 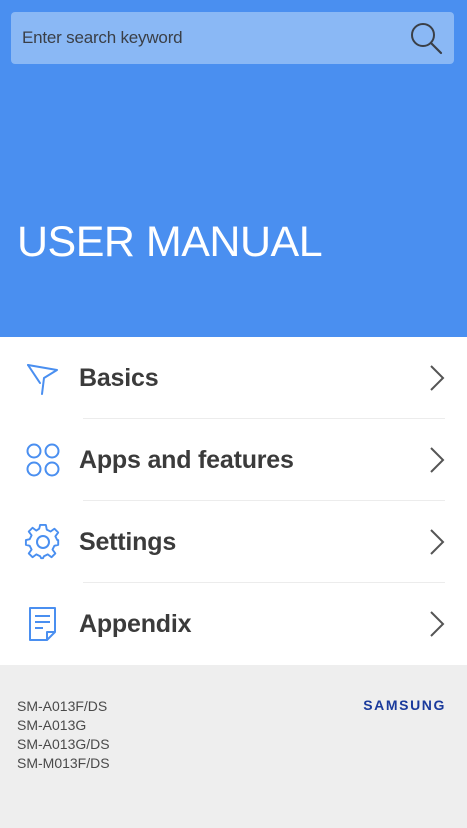 I want to click on search-icon, so click(x=426, y=38).